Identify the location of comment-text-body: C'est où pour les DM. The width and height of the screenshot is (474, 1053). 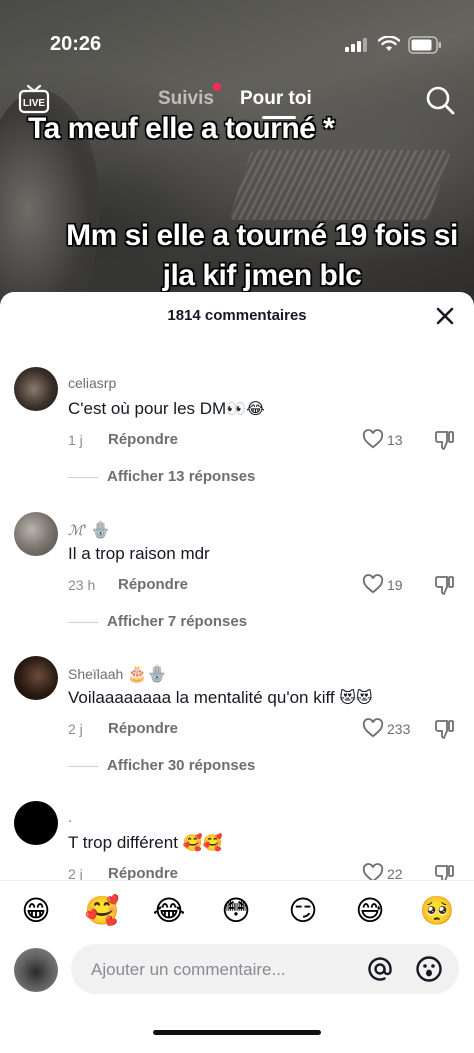
(147, 408).